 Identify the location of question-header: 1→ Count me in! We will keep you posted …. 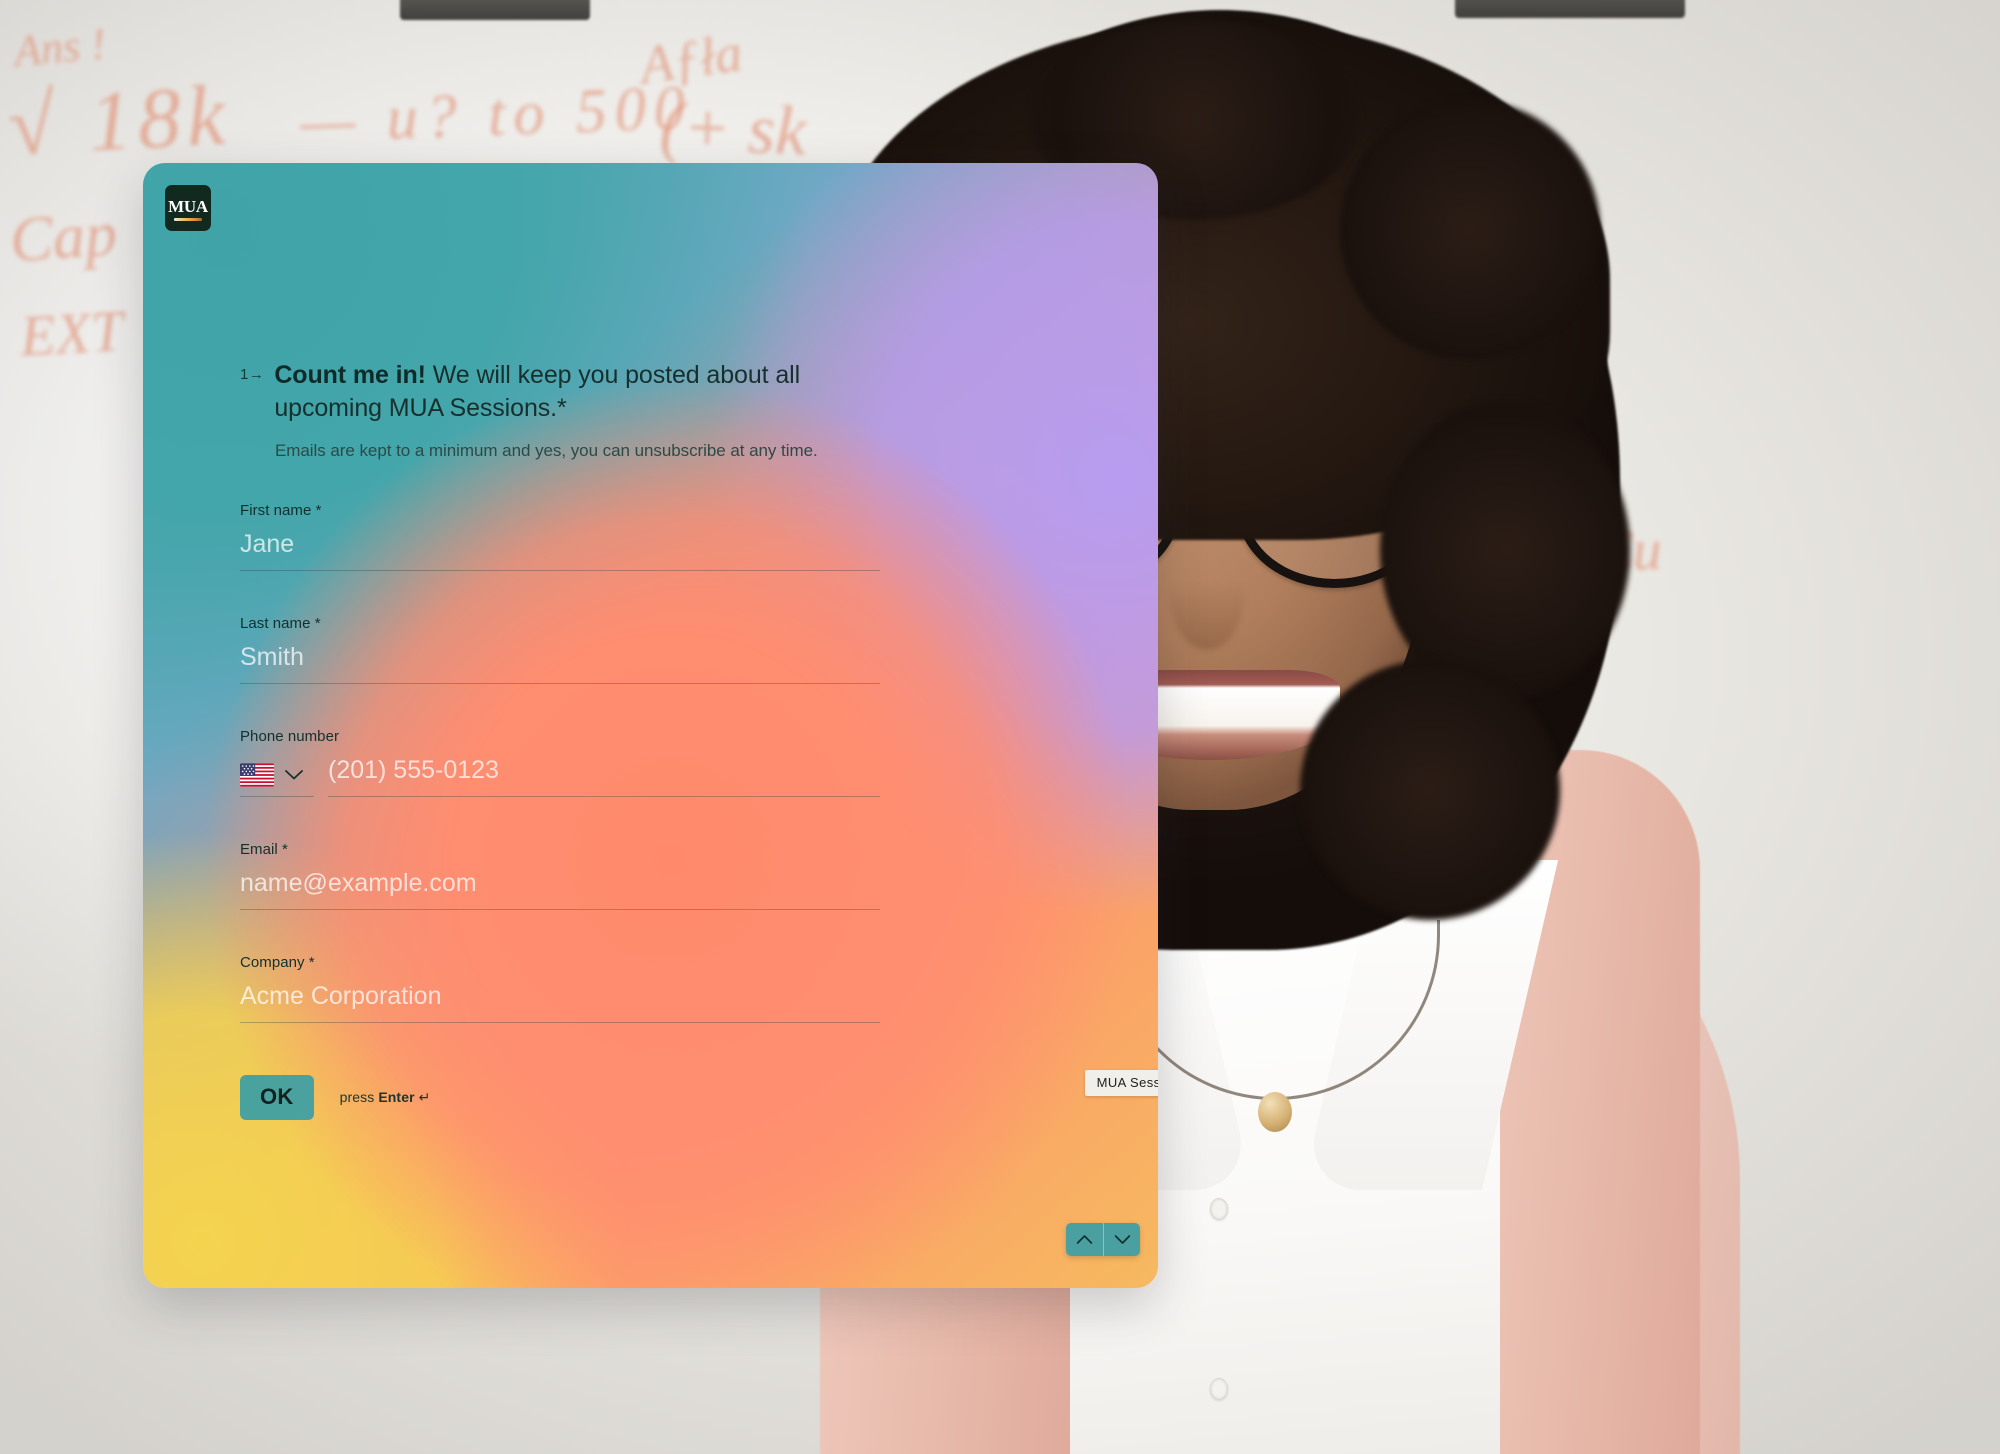
(560, 392).